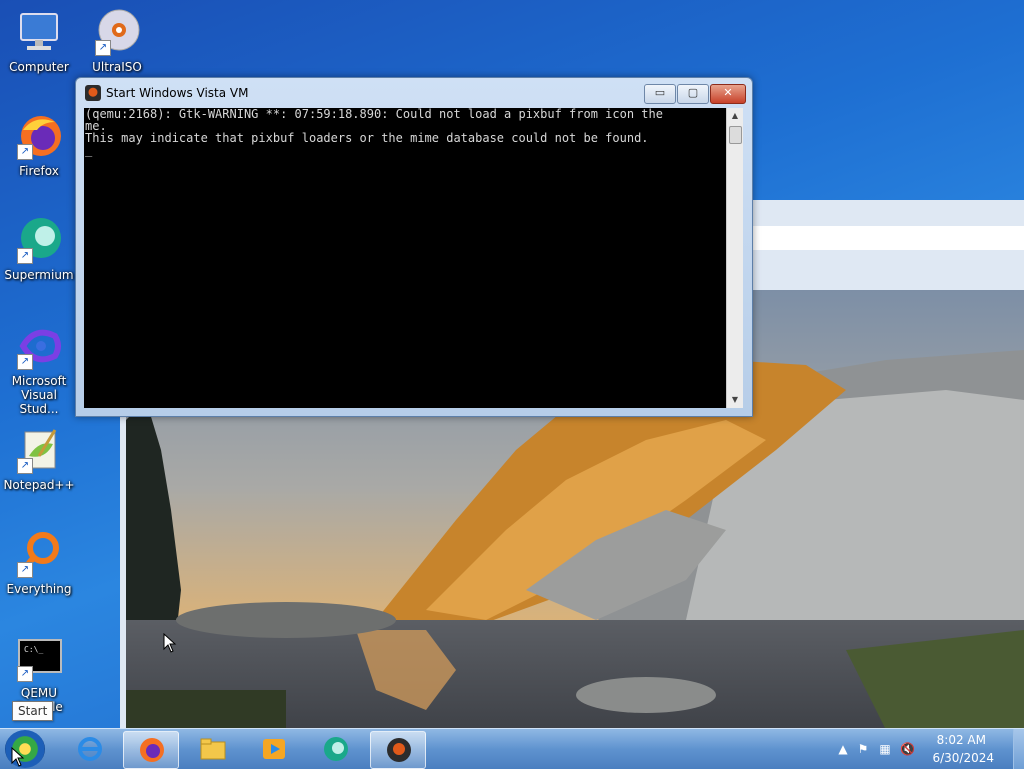  I want to click on internet-explorer-icon, so click(90, 749).